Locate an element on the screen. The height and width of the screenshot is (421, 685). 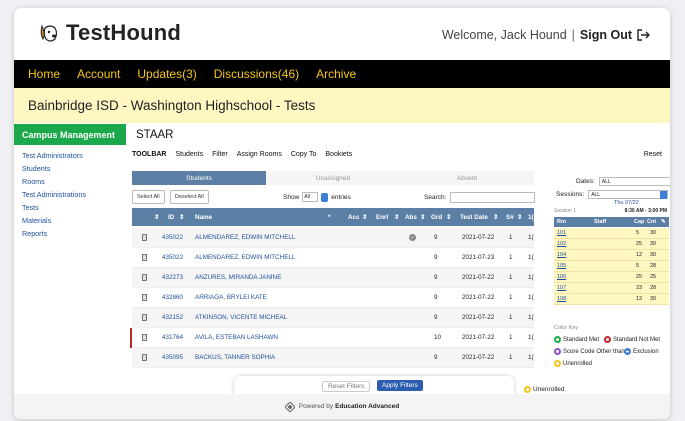
tab-students: Students is located at coordinates (199, 178).